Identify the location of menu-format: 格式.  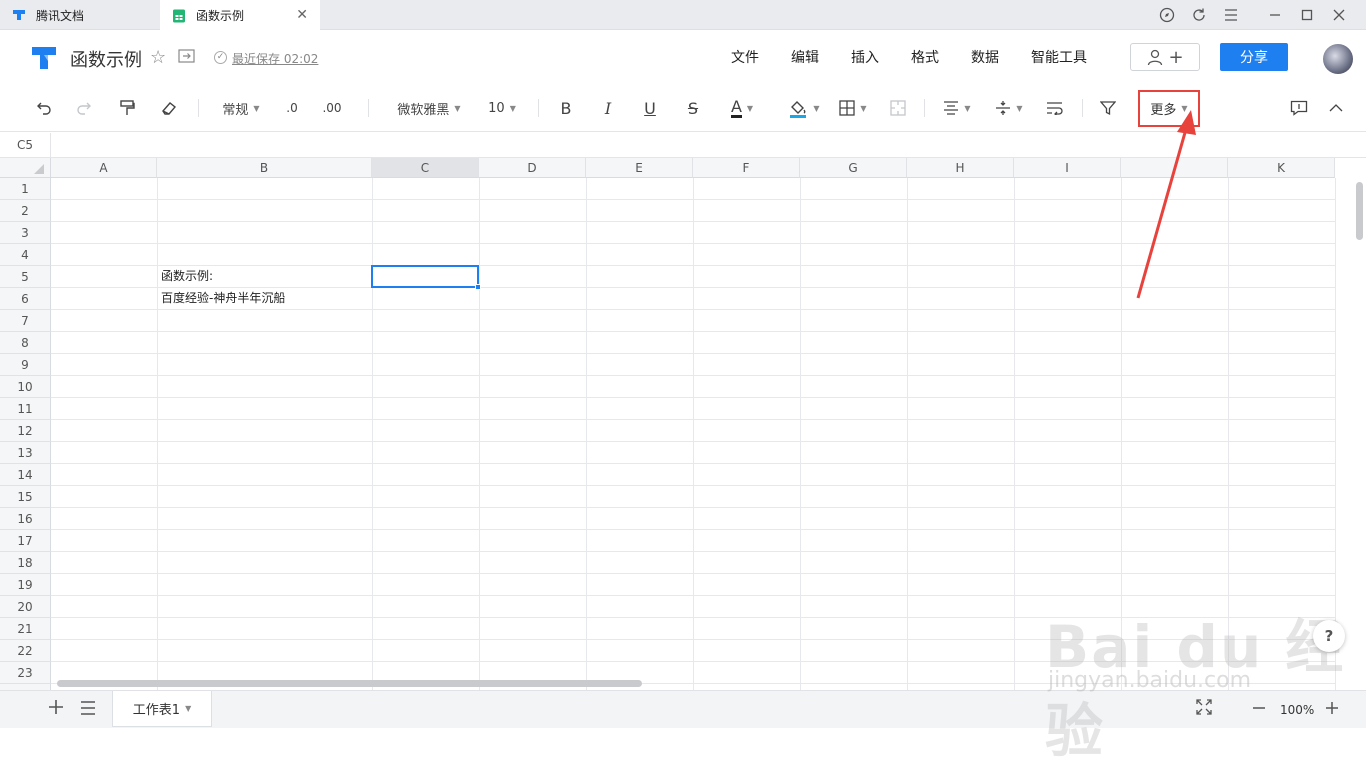
(925, 57).